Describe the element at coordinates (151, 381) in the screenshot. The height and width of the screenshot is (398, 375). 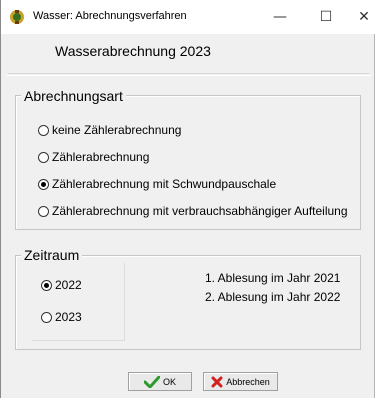
I see `checkmark-icon` at that location.